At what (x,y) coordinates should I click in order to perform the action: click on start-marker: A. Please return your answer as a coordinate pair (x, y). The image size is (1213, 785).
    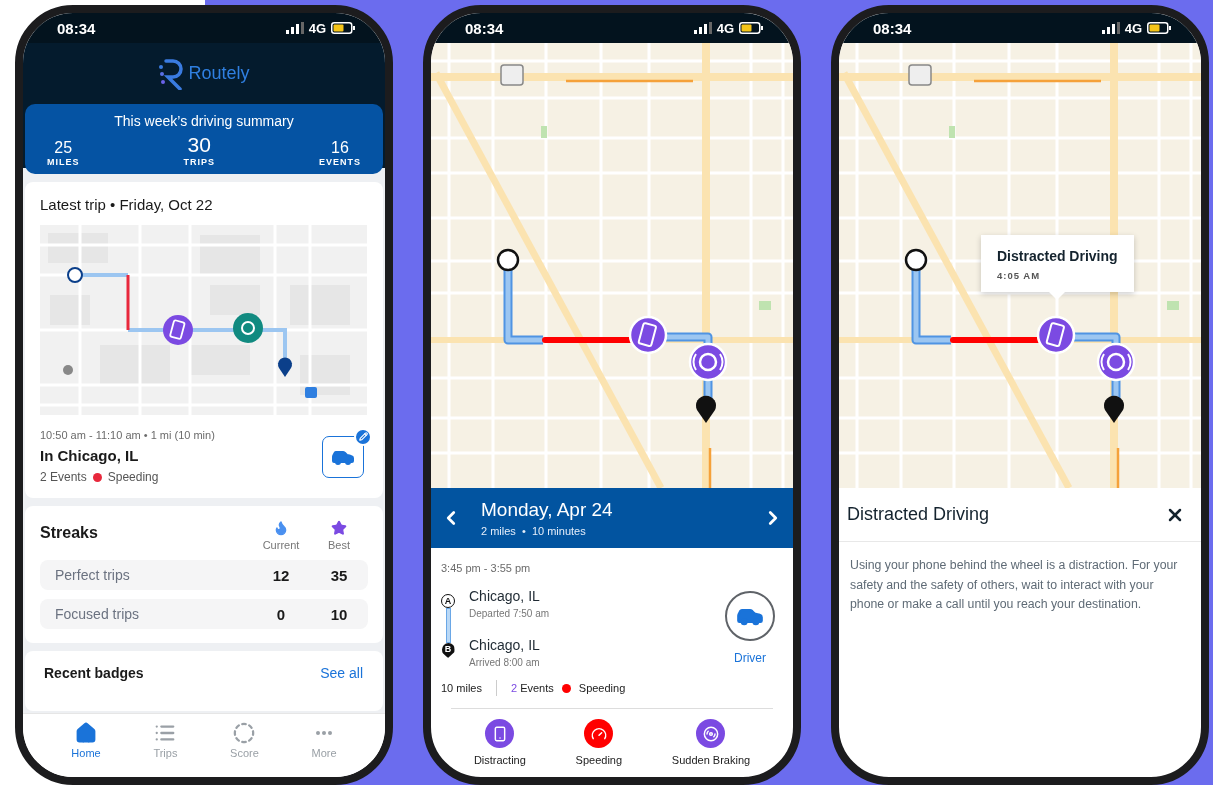
    Looking at the image, I should click on (448, 601).